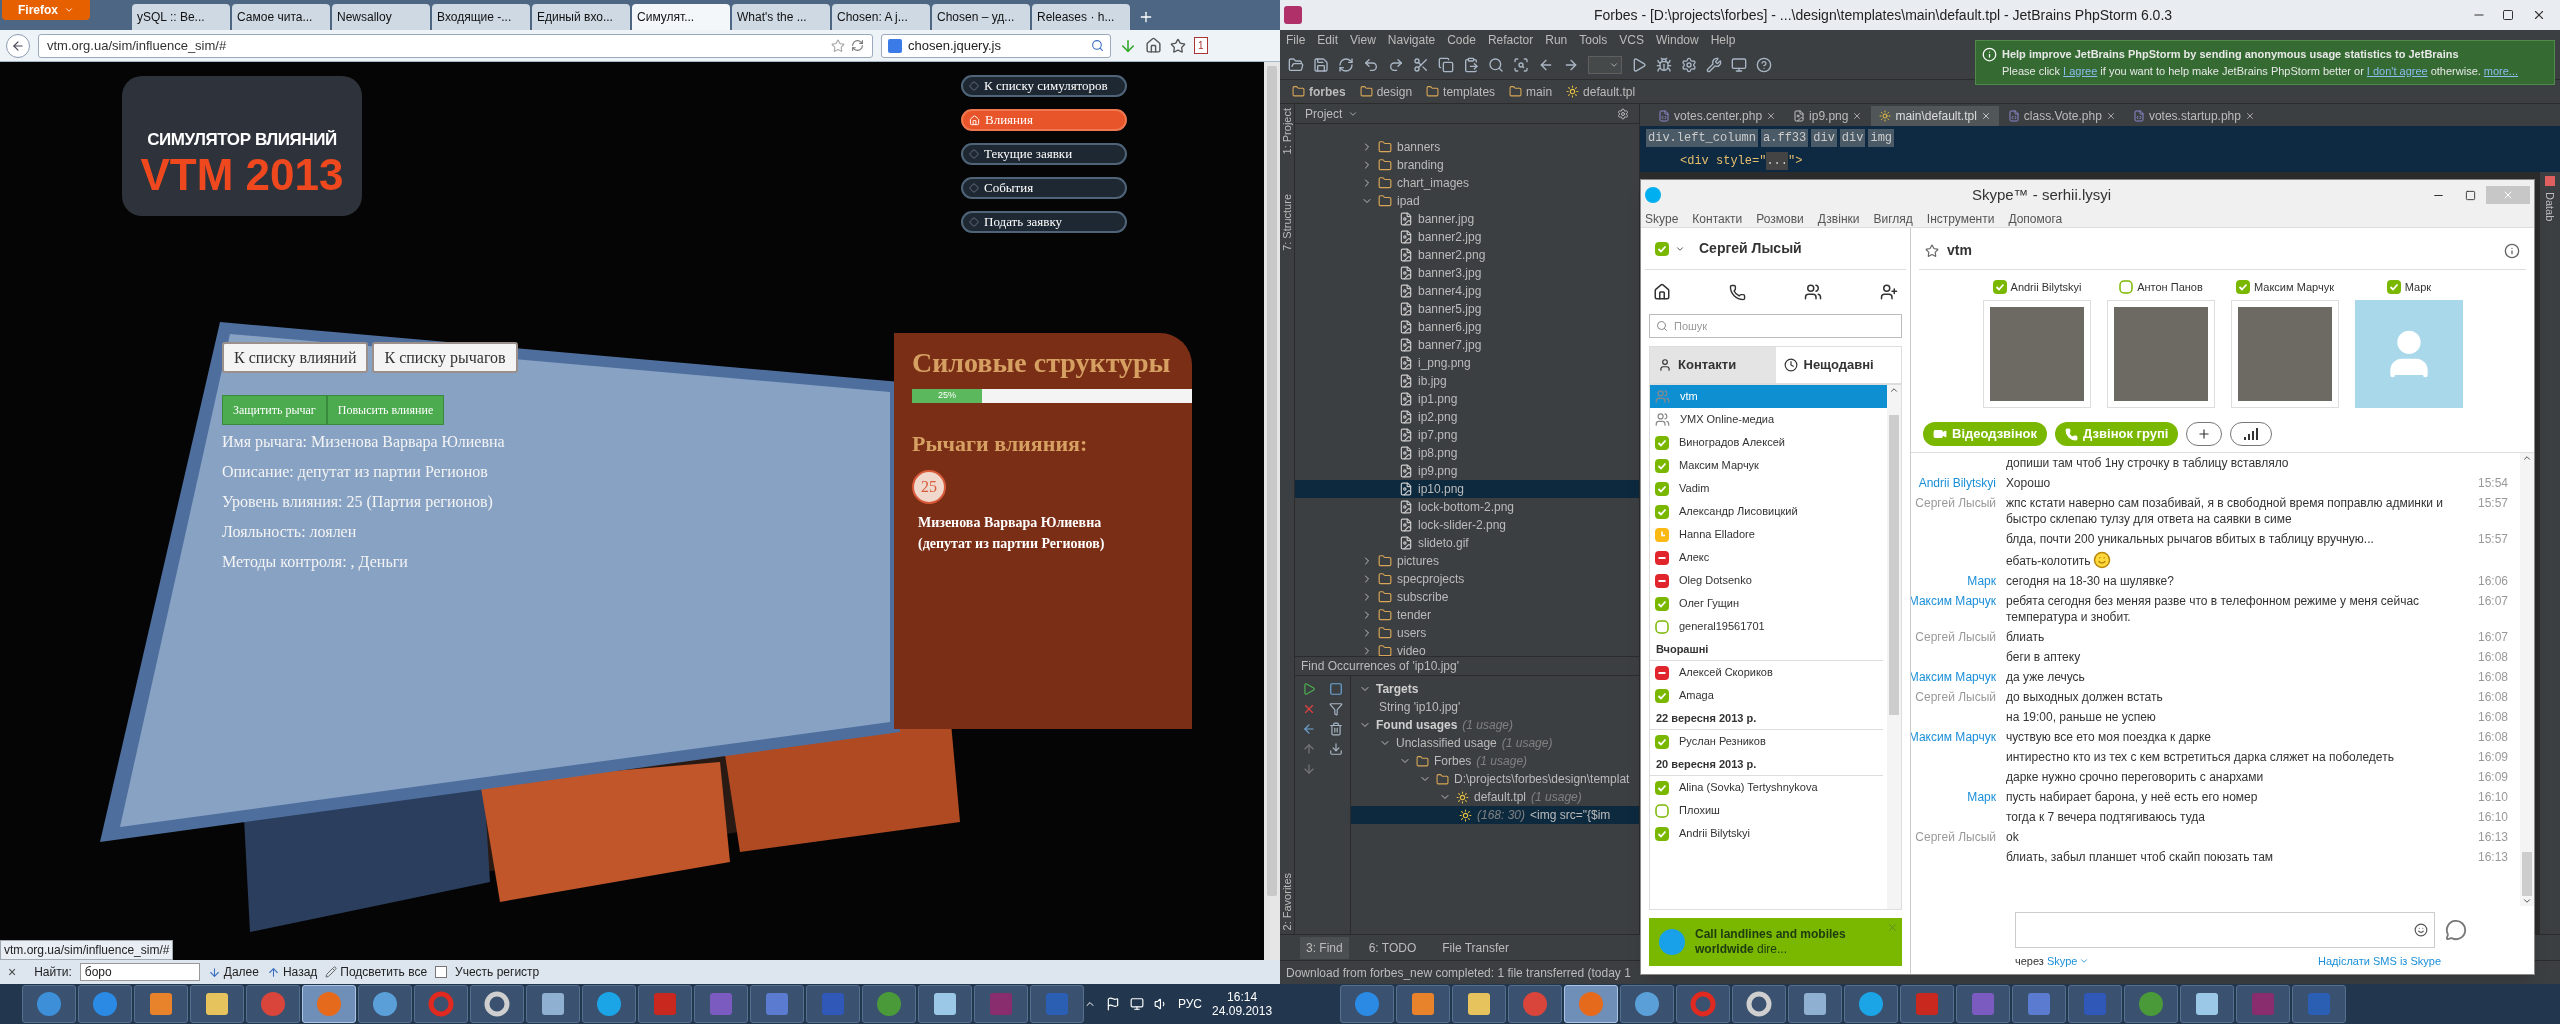  I want to click on paste-icon, so click(1471, 64).